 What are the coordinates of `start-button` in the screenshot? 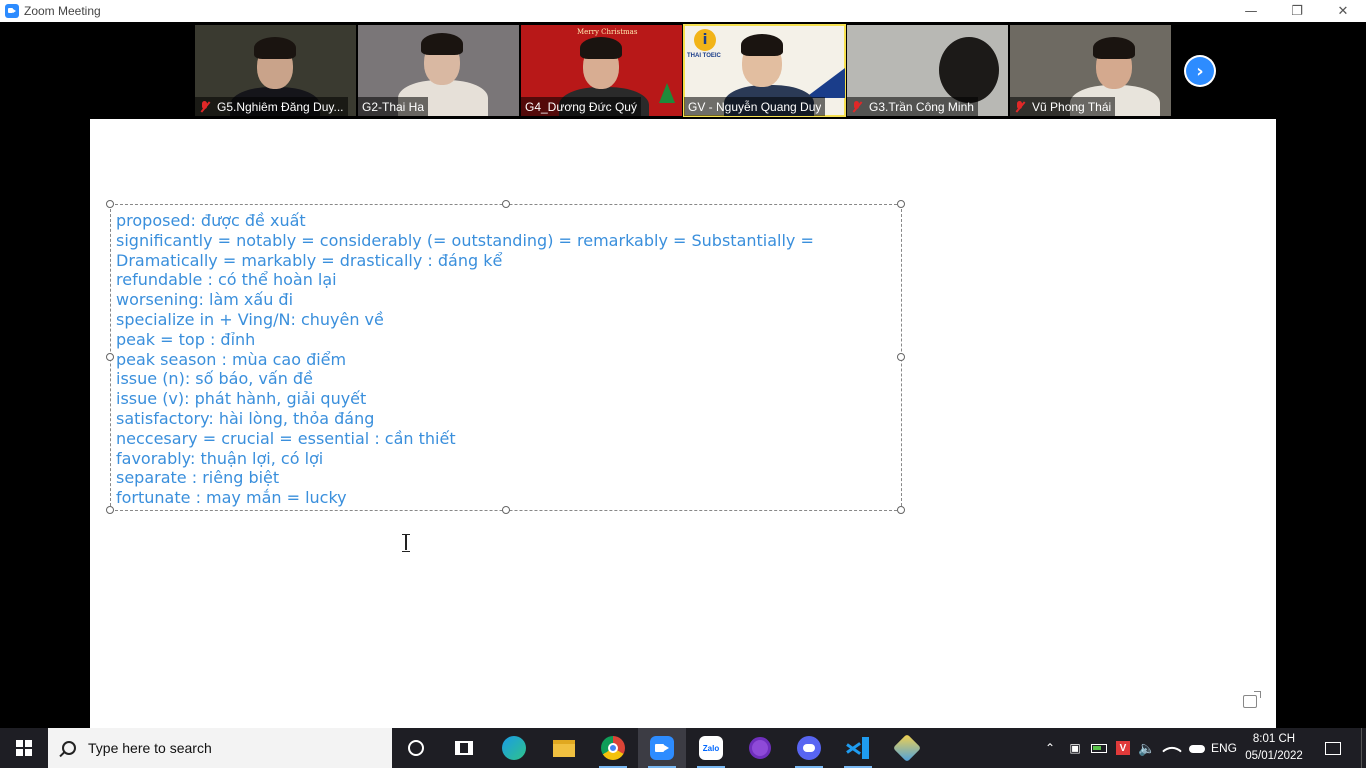 It's located at (24, 748).